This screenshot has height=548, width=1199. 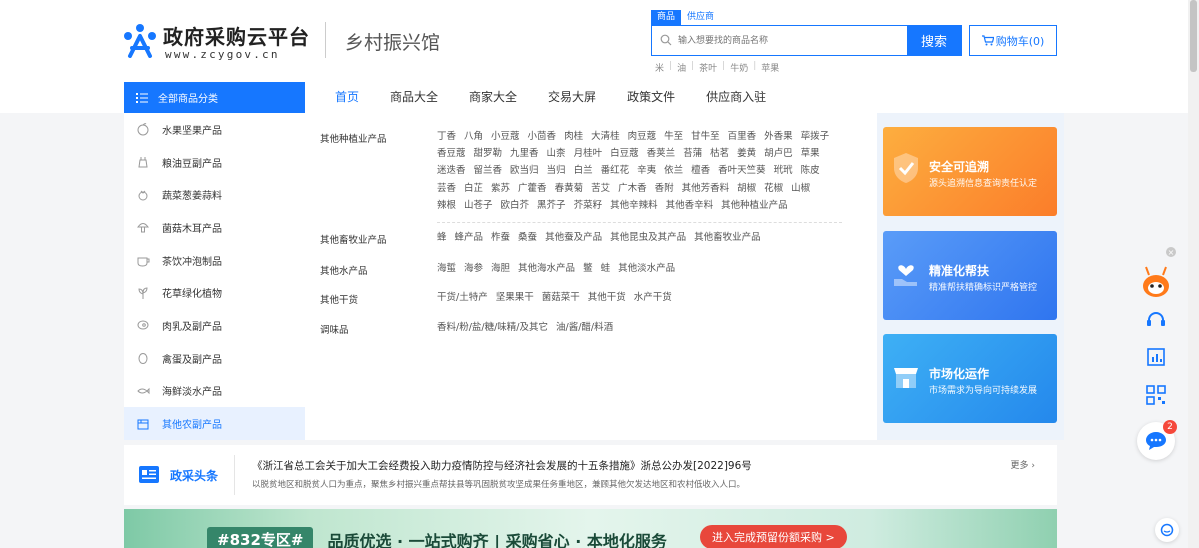 I want to click on mega-link: 香附, so click(x=664, y=188).